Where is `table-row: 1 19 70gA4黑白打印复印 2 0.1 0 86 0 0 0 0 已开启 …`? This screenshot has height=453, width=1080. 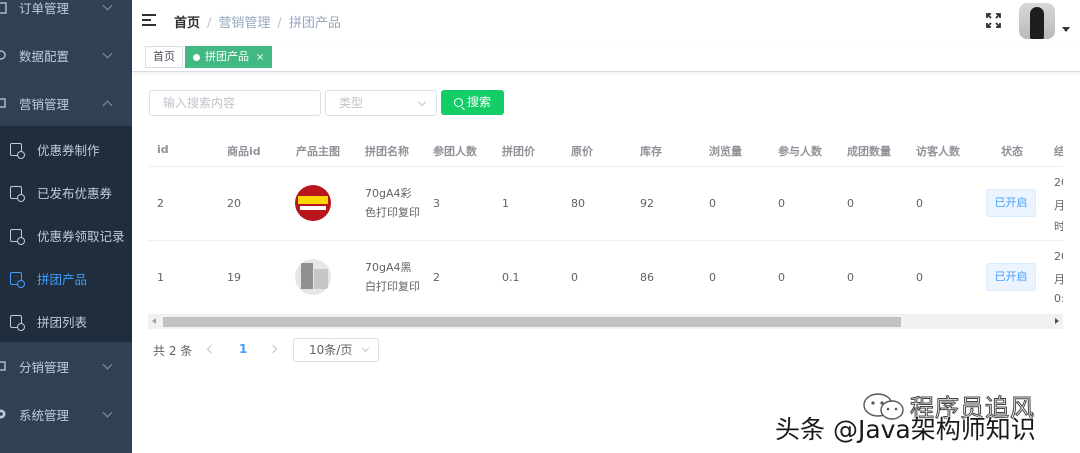 table-row: 1 19 70gA4黑白打印复印 2 0.1 0 86 0 0 0 0 已开启 … is located at coordinates (605, 278).